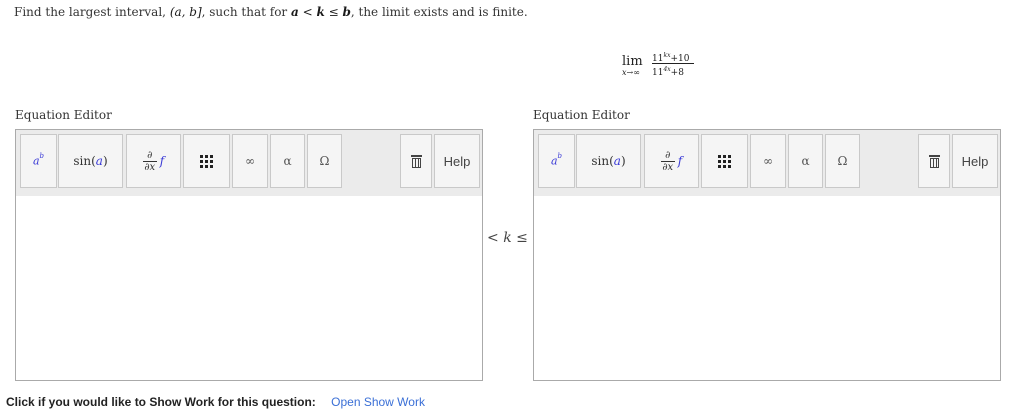  What do you see at coordinates (668, 72) in the screenshot?
I see `limit-denominator: 114x+8` at bounding box center [668, 72].